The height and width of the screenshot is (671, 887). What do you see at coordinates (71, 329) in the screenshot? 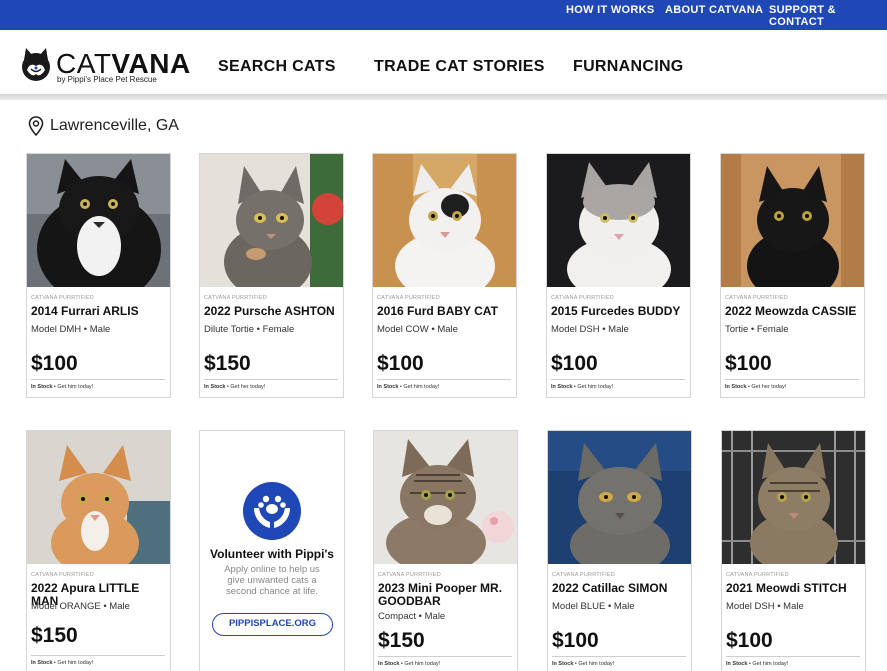
I see `card-model: Model DMH • Male` at bounding box center [71, 329].